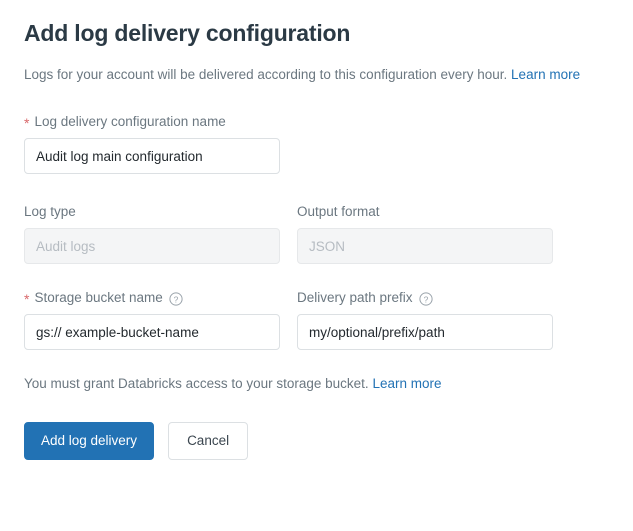 The image size is (633, 531). I want to click on field-log-delivery-configuration-name: * Log delivery configuration name, so click(152, 143).